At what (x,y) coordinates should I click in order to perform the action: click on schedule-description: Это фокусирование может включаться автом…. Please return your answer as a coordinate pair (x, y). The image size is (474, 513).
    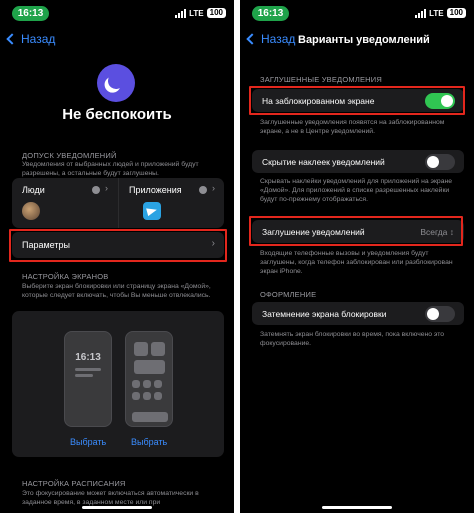
    Looking at the image, I should click on (110, 498).